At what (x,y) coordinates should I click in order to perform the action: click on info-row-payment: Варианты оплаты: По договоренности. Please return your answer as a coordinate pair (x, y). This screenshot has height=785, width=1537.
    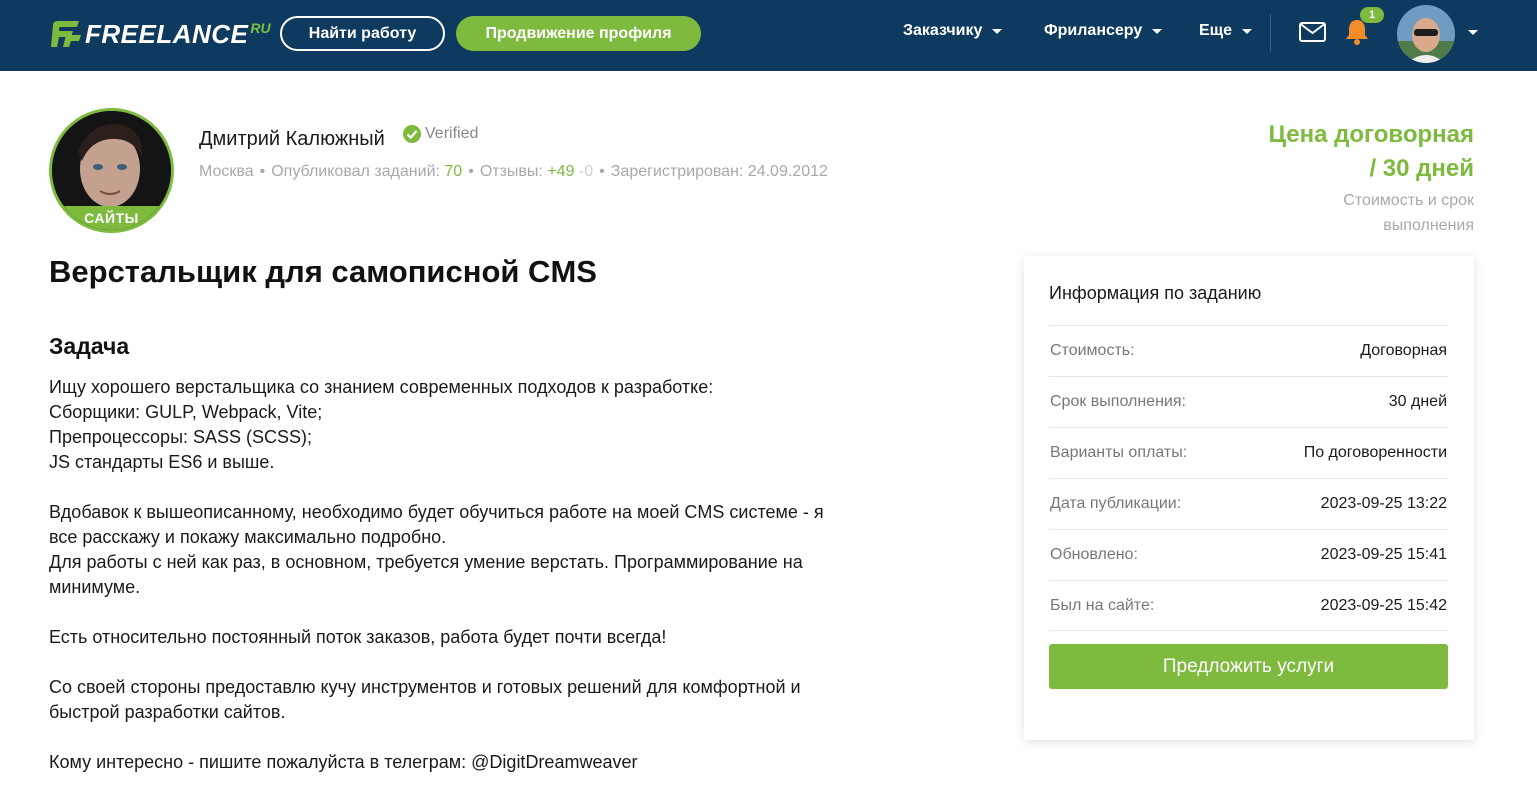
    Looking at the image, I should click on (1248, 452).